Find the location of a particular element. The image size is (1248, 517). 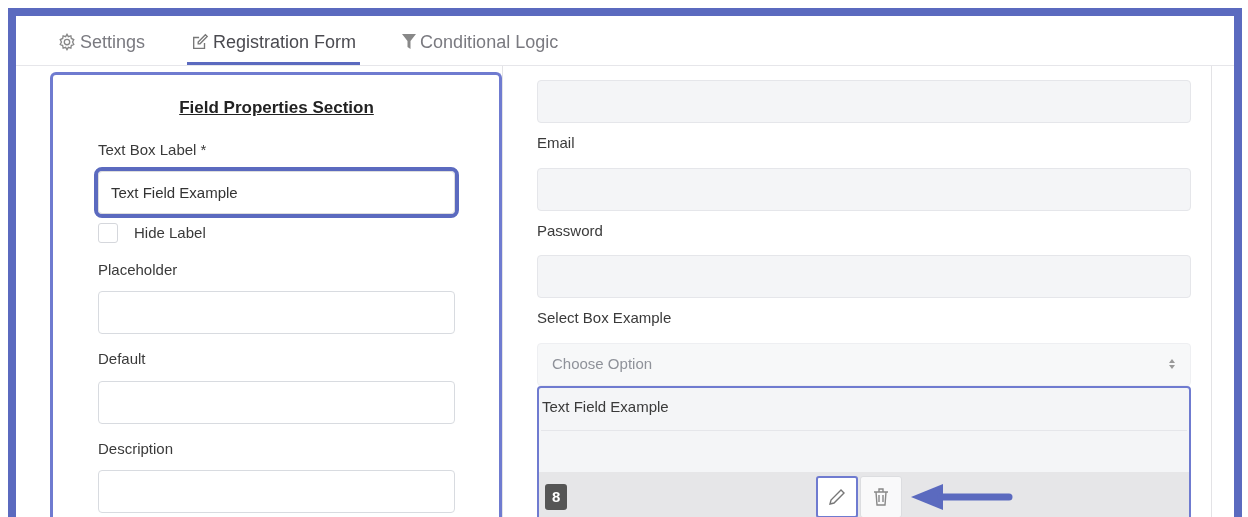

field-number-badge: 8 is located at coordinates (556, 497).